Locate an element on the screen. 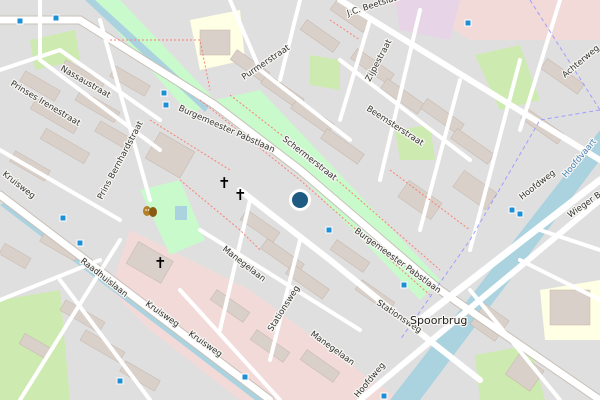 This screenshot has height=400, width=600. pond is located at coordinates (181, 213).